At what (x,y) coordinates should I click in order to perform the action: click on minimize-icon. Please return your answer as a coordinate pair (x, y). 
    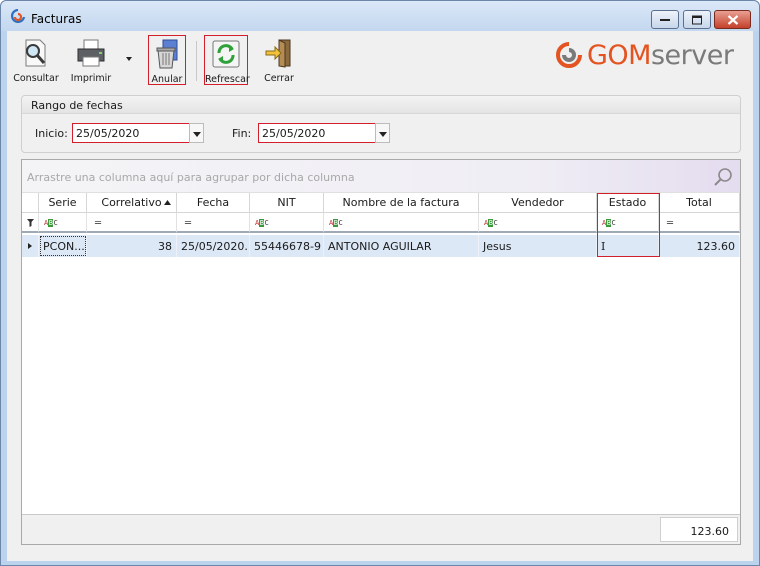
    Looking at the image, I should click on (665, 19).